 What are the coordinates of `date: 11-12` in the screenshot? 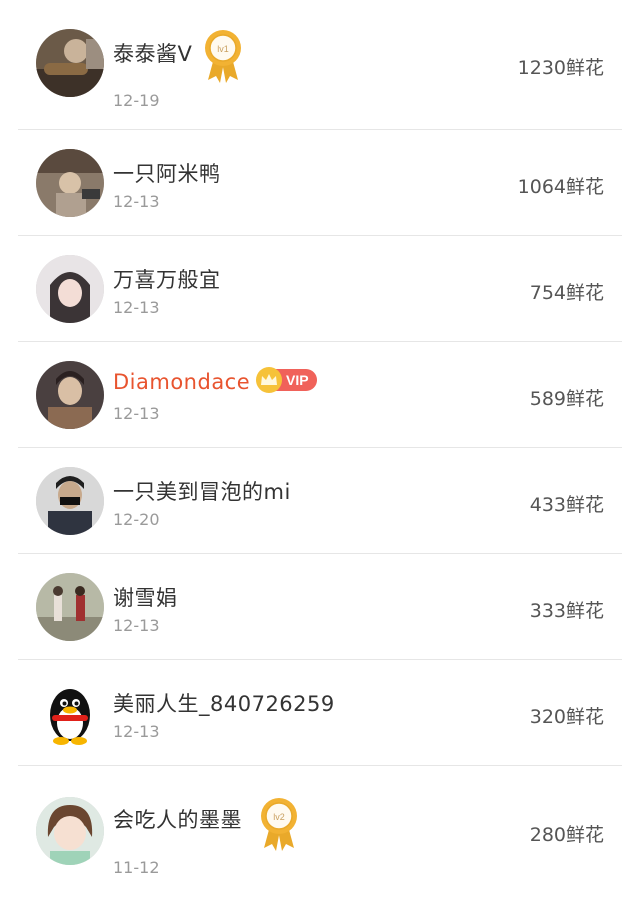 It's located at (136, 867).